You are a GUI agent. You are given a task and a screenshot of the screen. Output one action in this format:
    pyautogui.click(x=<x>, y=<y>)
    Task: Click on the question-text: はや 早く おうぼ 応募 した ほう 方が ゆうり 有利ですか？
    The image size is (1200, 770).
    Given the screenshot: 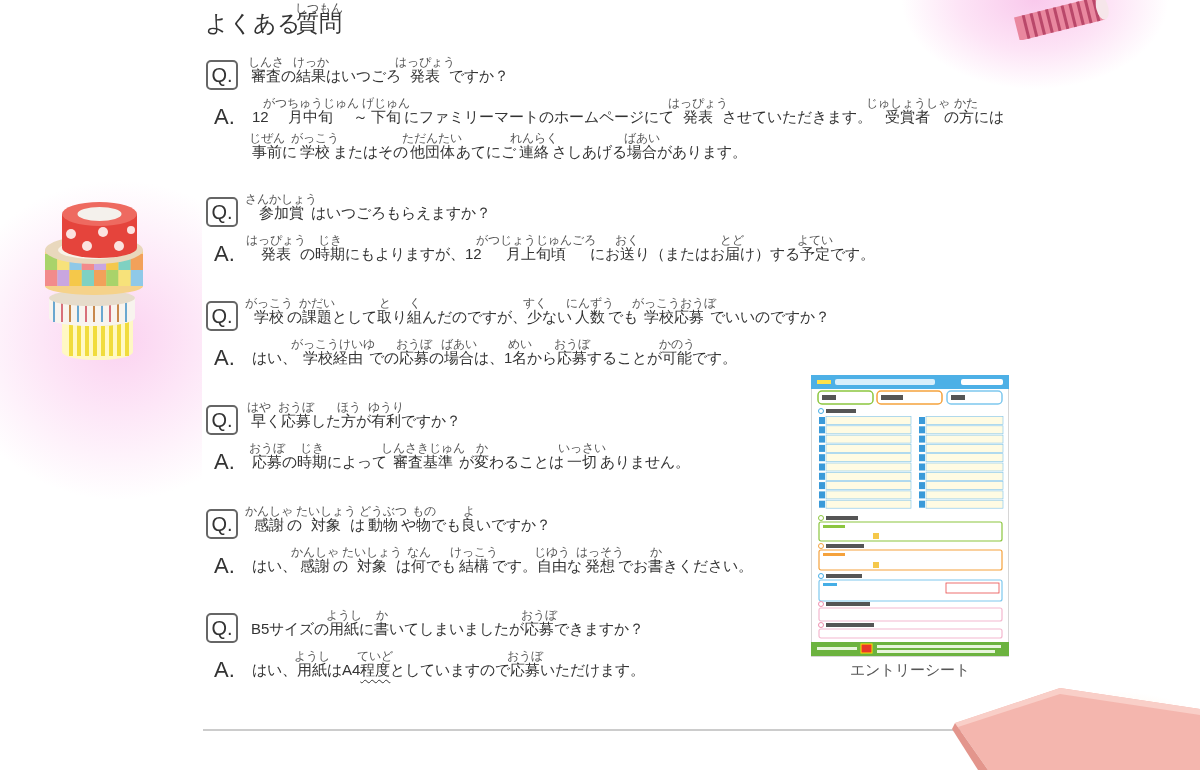 What is the action you would take?
    pyautogui.click(x=353, y=416)
    